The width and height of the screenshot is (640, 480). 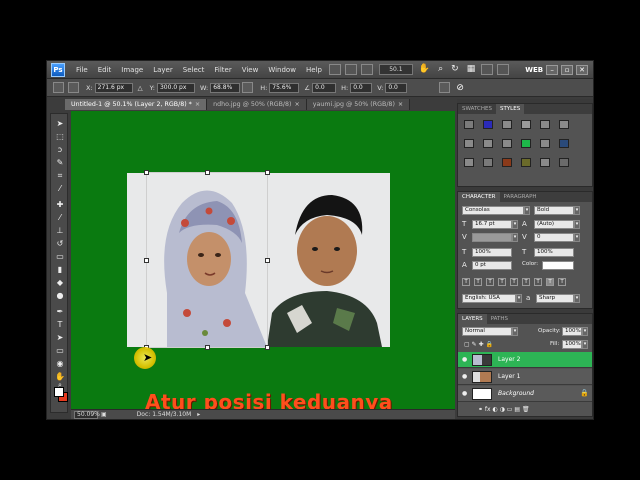 What do you see at coordinates (526, 282) in the screenshot?
I see `subscript-icon: T` at bounding box center [526, 282].